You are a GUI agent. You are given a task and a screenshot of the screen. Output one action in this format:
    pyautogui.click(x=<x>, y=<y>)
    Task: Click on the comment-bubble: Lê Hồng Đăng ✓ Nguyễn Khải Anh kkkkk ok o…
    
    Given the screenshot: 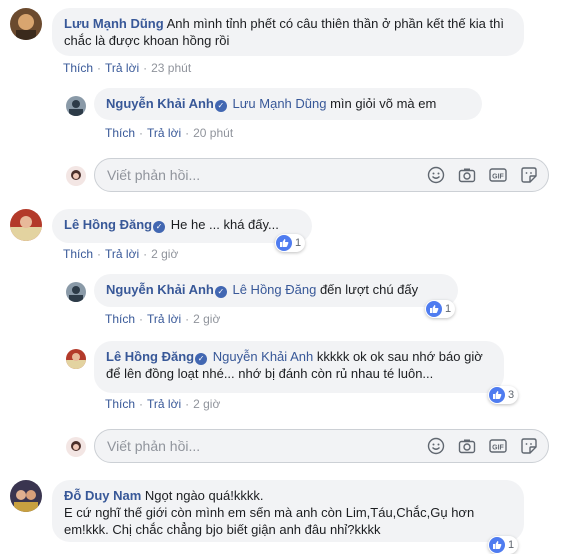 What is the action you would take?
    pyautogui.click(x=299, y=367)
    